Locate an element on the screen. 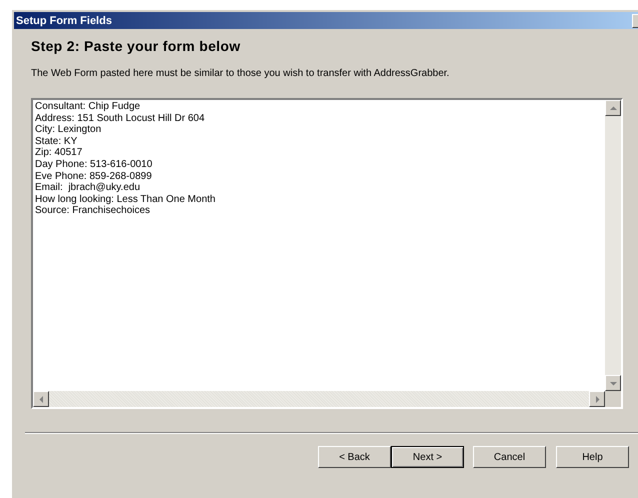 The image size is (638, 498). horizontal-scrollbar is located at coordinates (319, 399).